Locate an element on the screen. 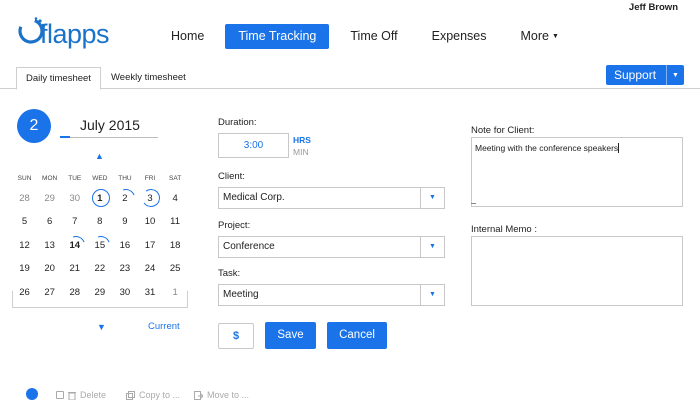 The height and width of the screenshot is (400, 700). calendar-week: 19 20 21 22 23 24 25 is located at coordinates (100, 270).